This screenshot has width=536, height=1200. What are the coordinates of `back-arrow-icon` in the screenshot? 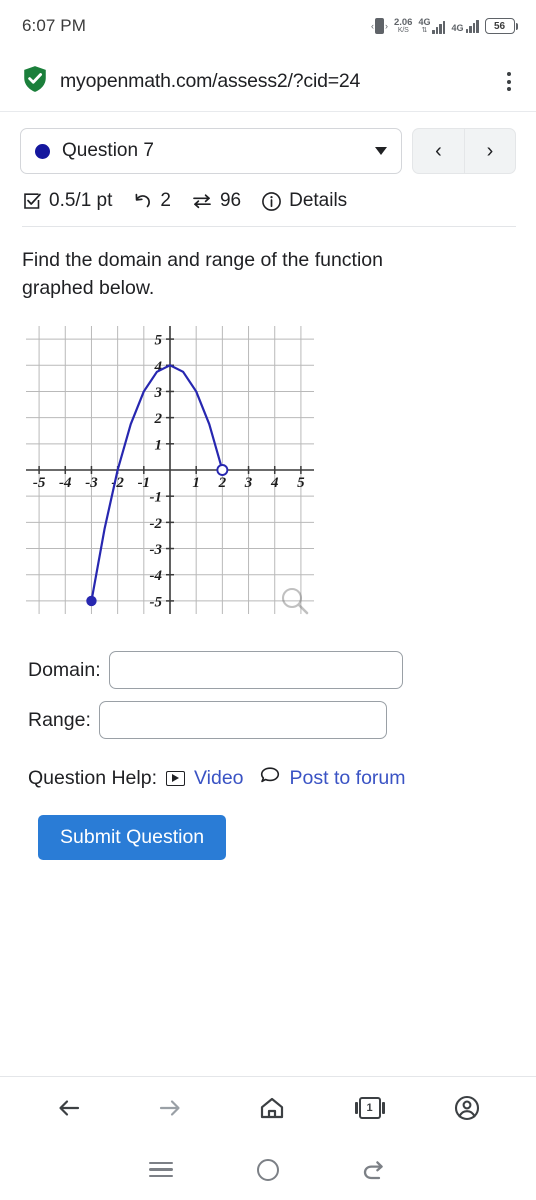 It's located at (69, 1108).